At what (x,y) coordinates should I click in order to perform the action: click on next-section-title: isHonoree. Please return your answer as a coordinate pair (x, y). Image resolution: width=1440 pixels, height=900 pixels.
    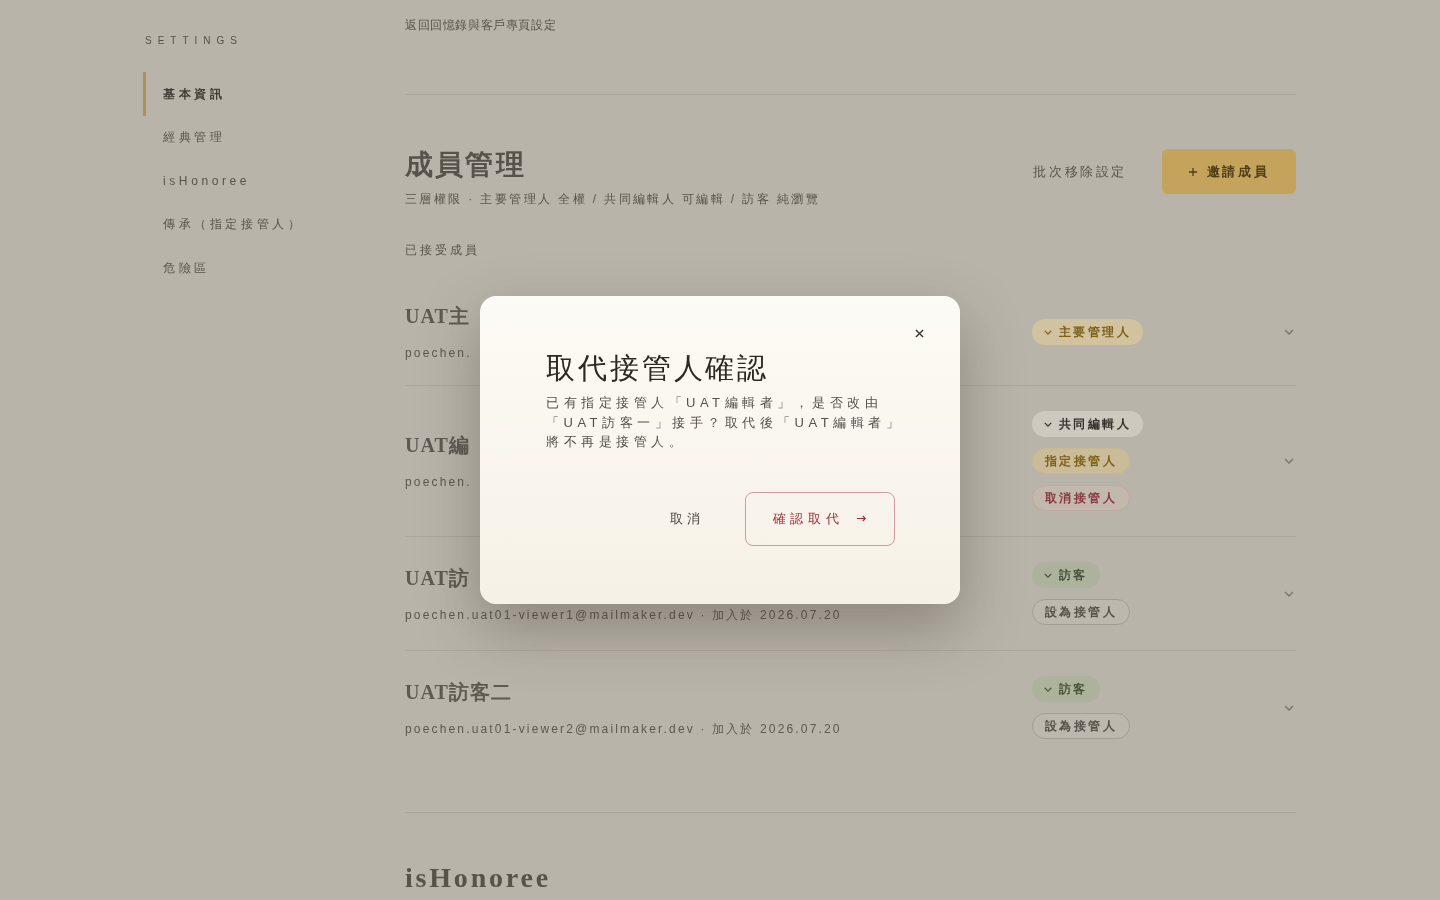
    Looking at the image, I should click on (478, 878).